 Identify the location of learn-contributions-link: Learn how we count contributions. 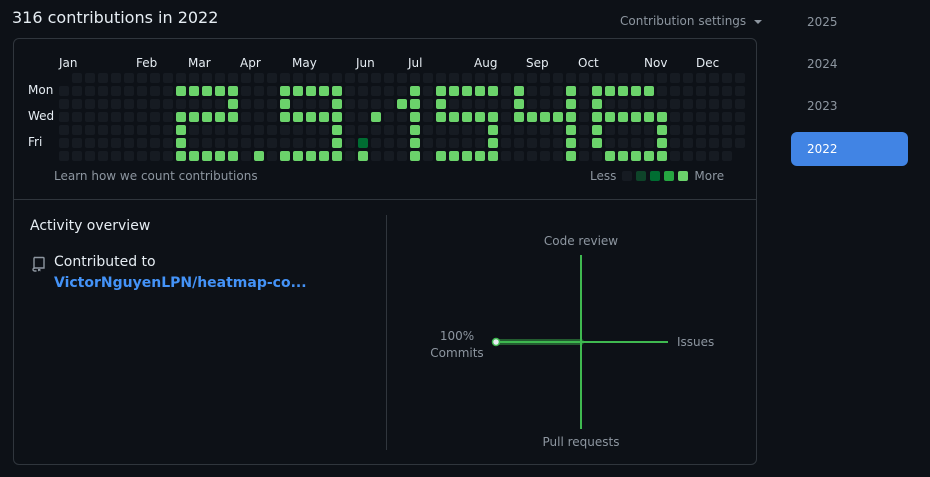
(156, 176).